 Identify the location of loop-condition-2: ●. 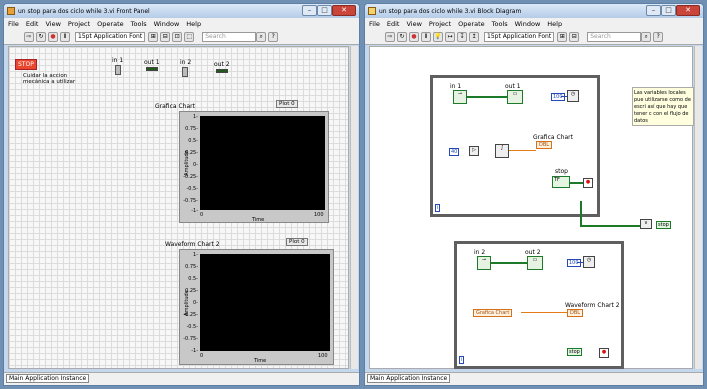
(604, 353).